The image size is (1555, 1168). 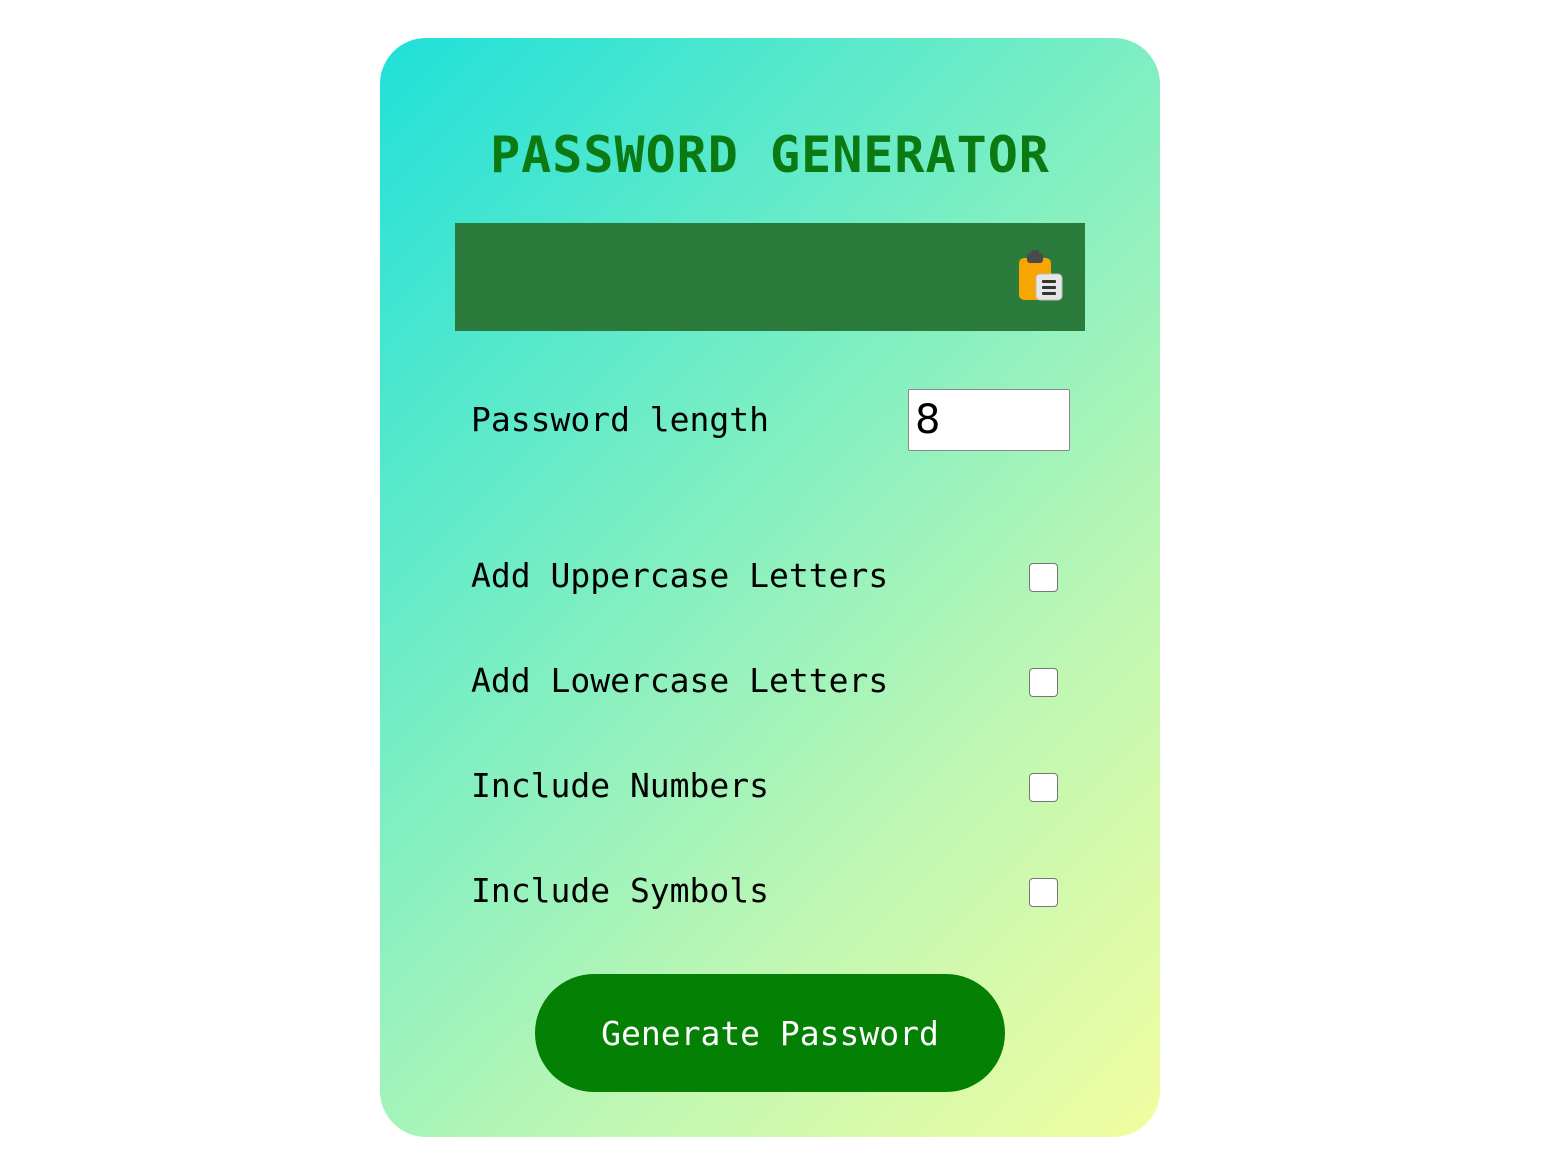 I want to click on password-length-label: Password length, so click(x=620, y=419).